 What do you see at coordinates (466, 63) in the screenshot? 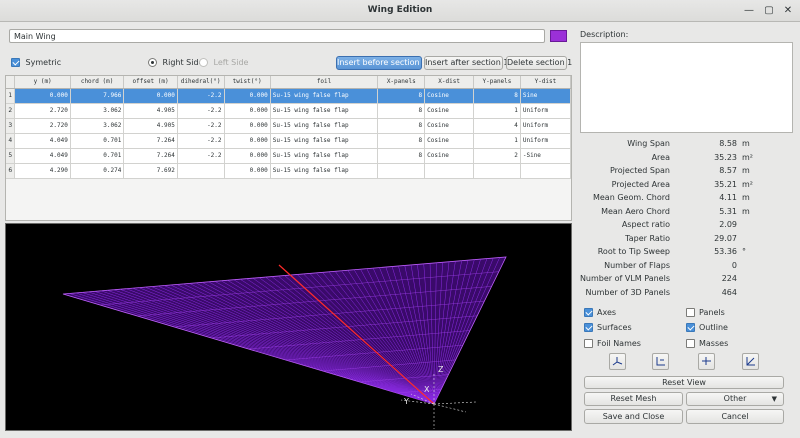
I see `insert-after-button: Insert after section 1` at bounding box center [466, 63].